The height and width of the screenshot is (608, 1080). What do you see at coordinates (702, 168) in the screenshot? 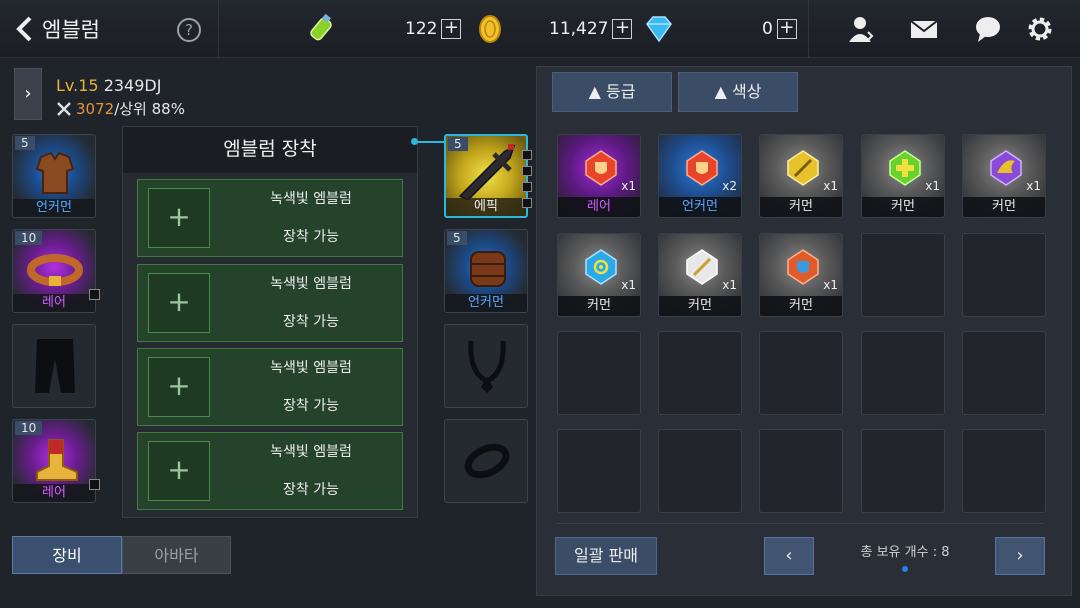
I see `red-shield-gem-icon` at bounding box center [702, 168].